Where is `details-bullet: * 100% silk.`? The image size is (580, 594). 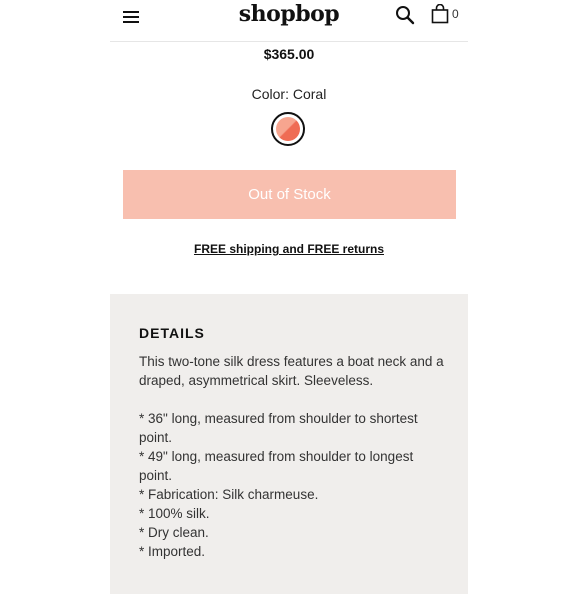
details-bullet: * 100% silk. is located at coordinates (174, 513).